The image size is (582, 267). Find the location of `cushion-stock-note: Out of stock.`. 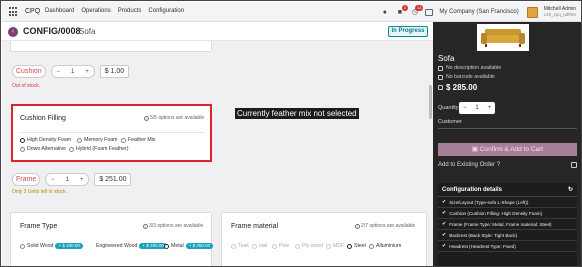

cushion-stock-note: Out of stock. is located at coordinates (26, 86).